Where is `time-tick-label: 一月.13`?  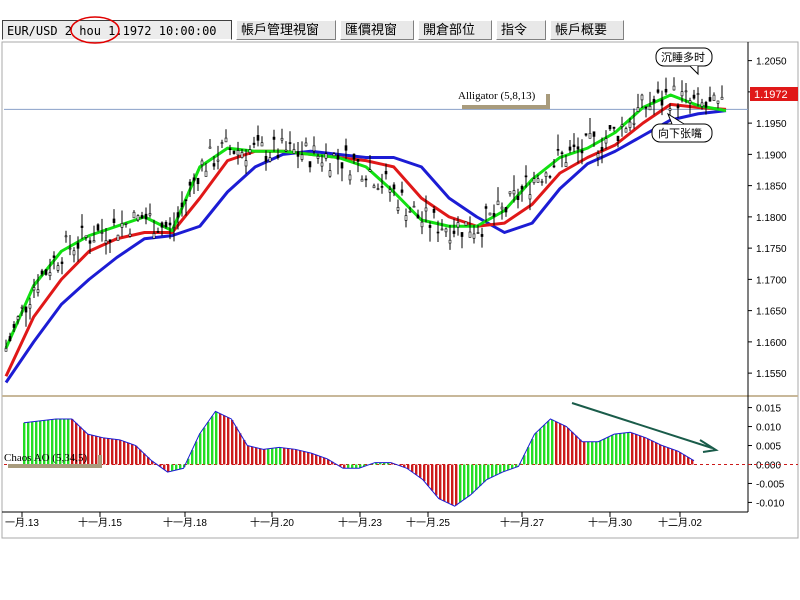
time-tick-label: 一月.13 is located at coordinates (22, 523).